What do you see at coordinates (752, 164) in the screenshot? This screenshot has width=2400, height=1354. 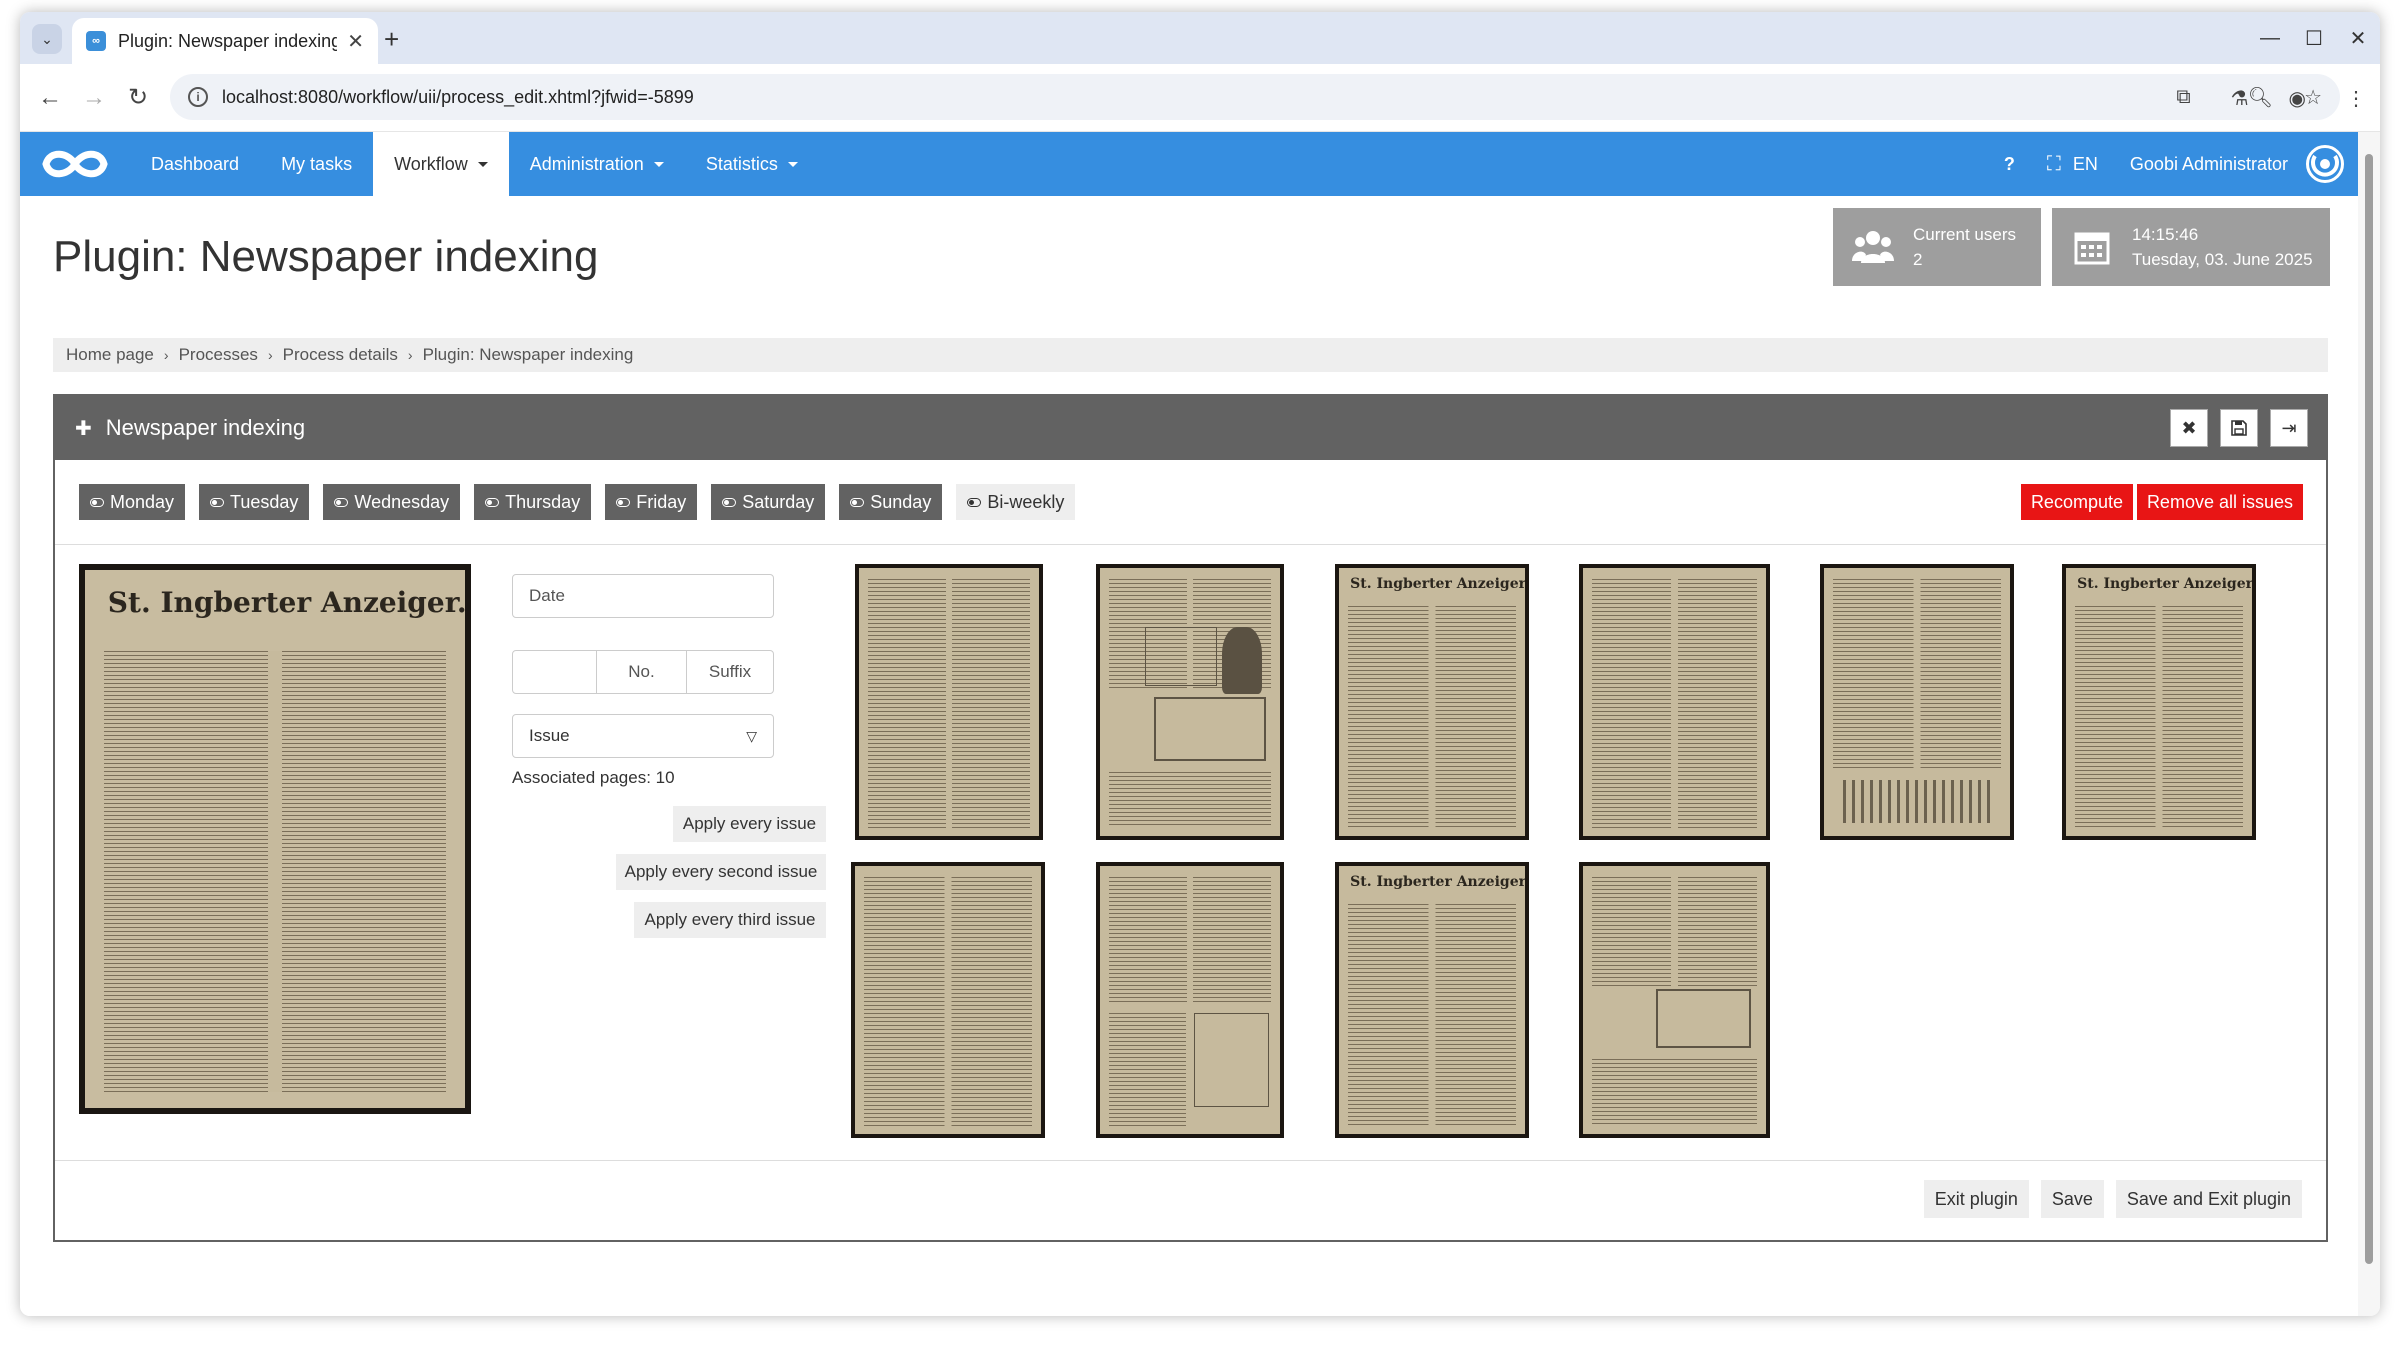 I see `nav-statistics: Statistics` at bounding box center [752, 164].